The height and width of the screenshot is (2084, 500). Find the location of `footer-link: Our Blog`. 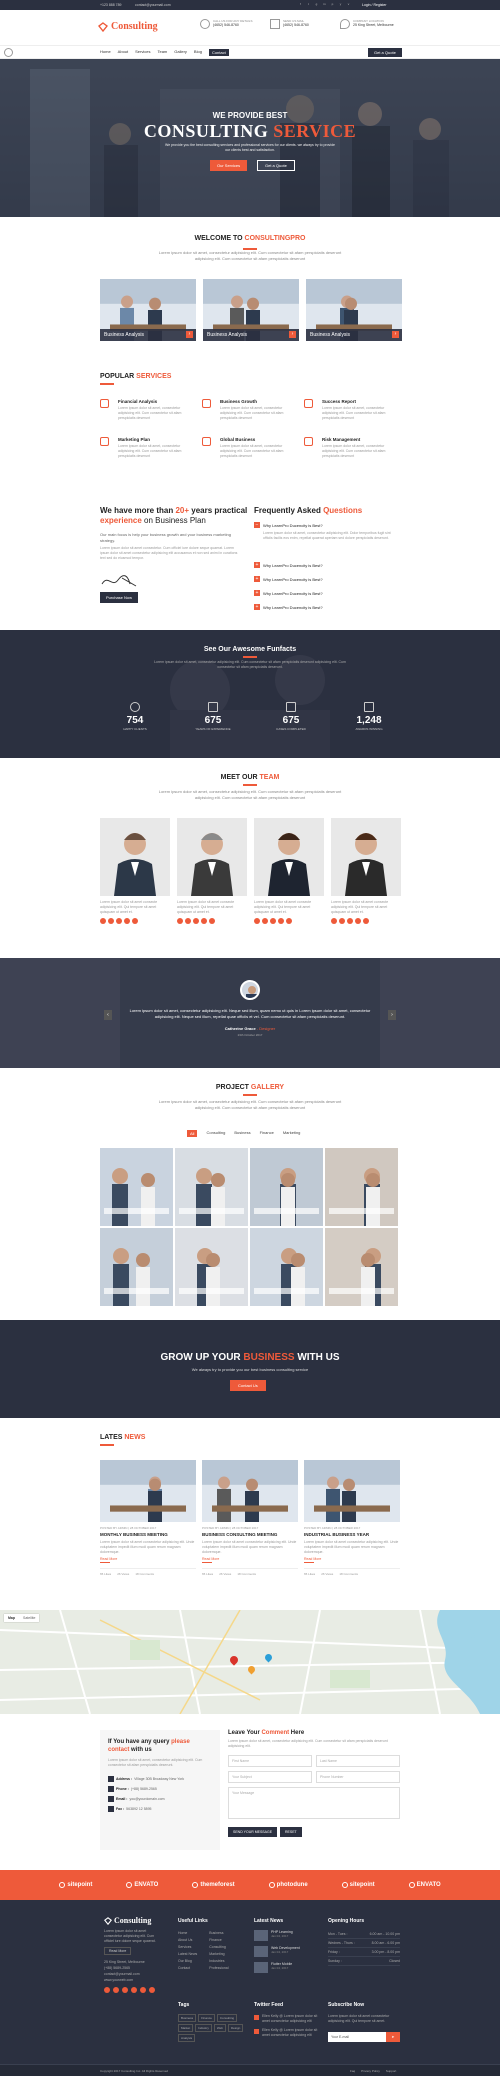

footer-link: Our Blog is located at coordinates (187, 1961).